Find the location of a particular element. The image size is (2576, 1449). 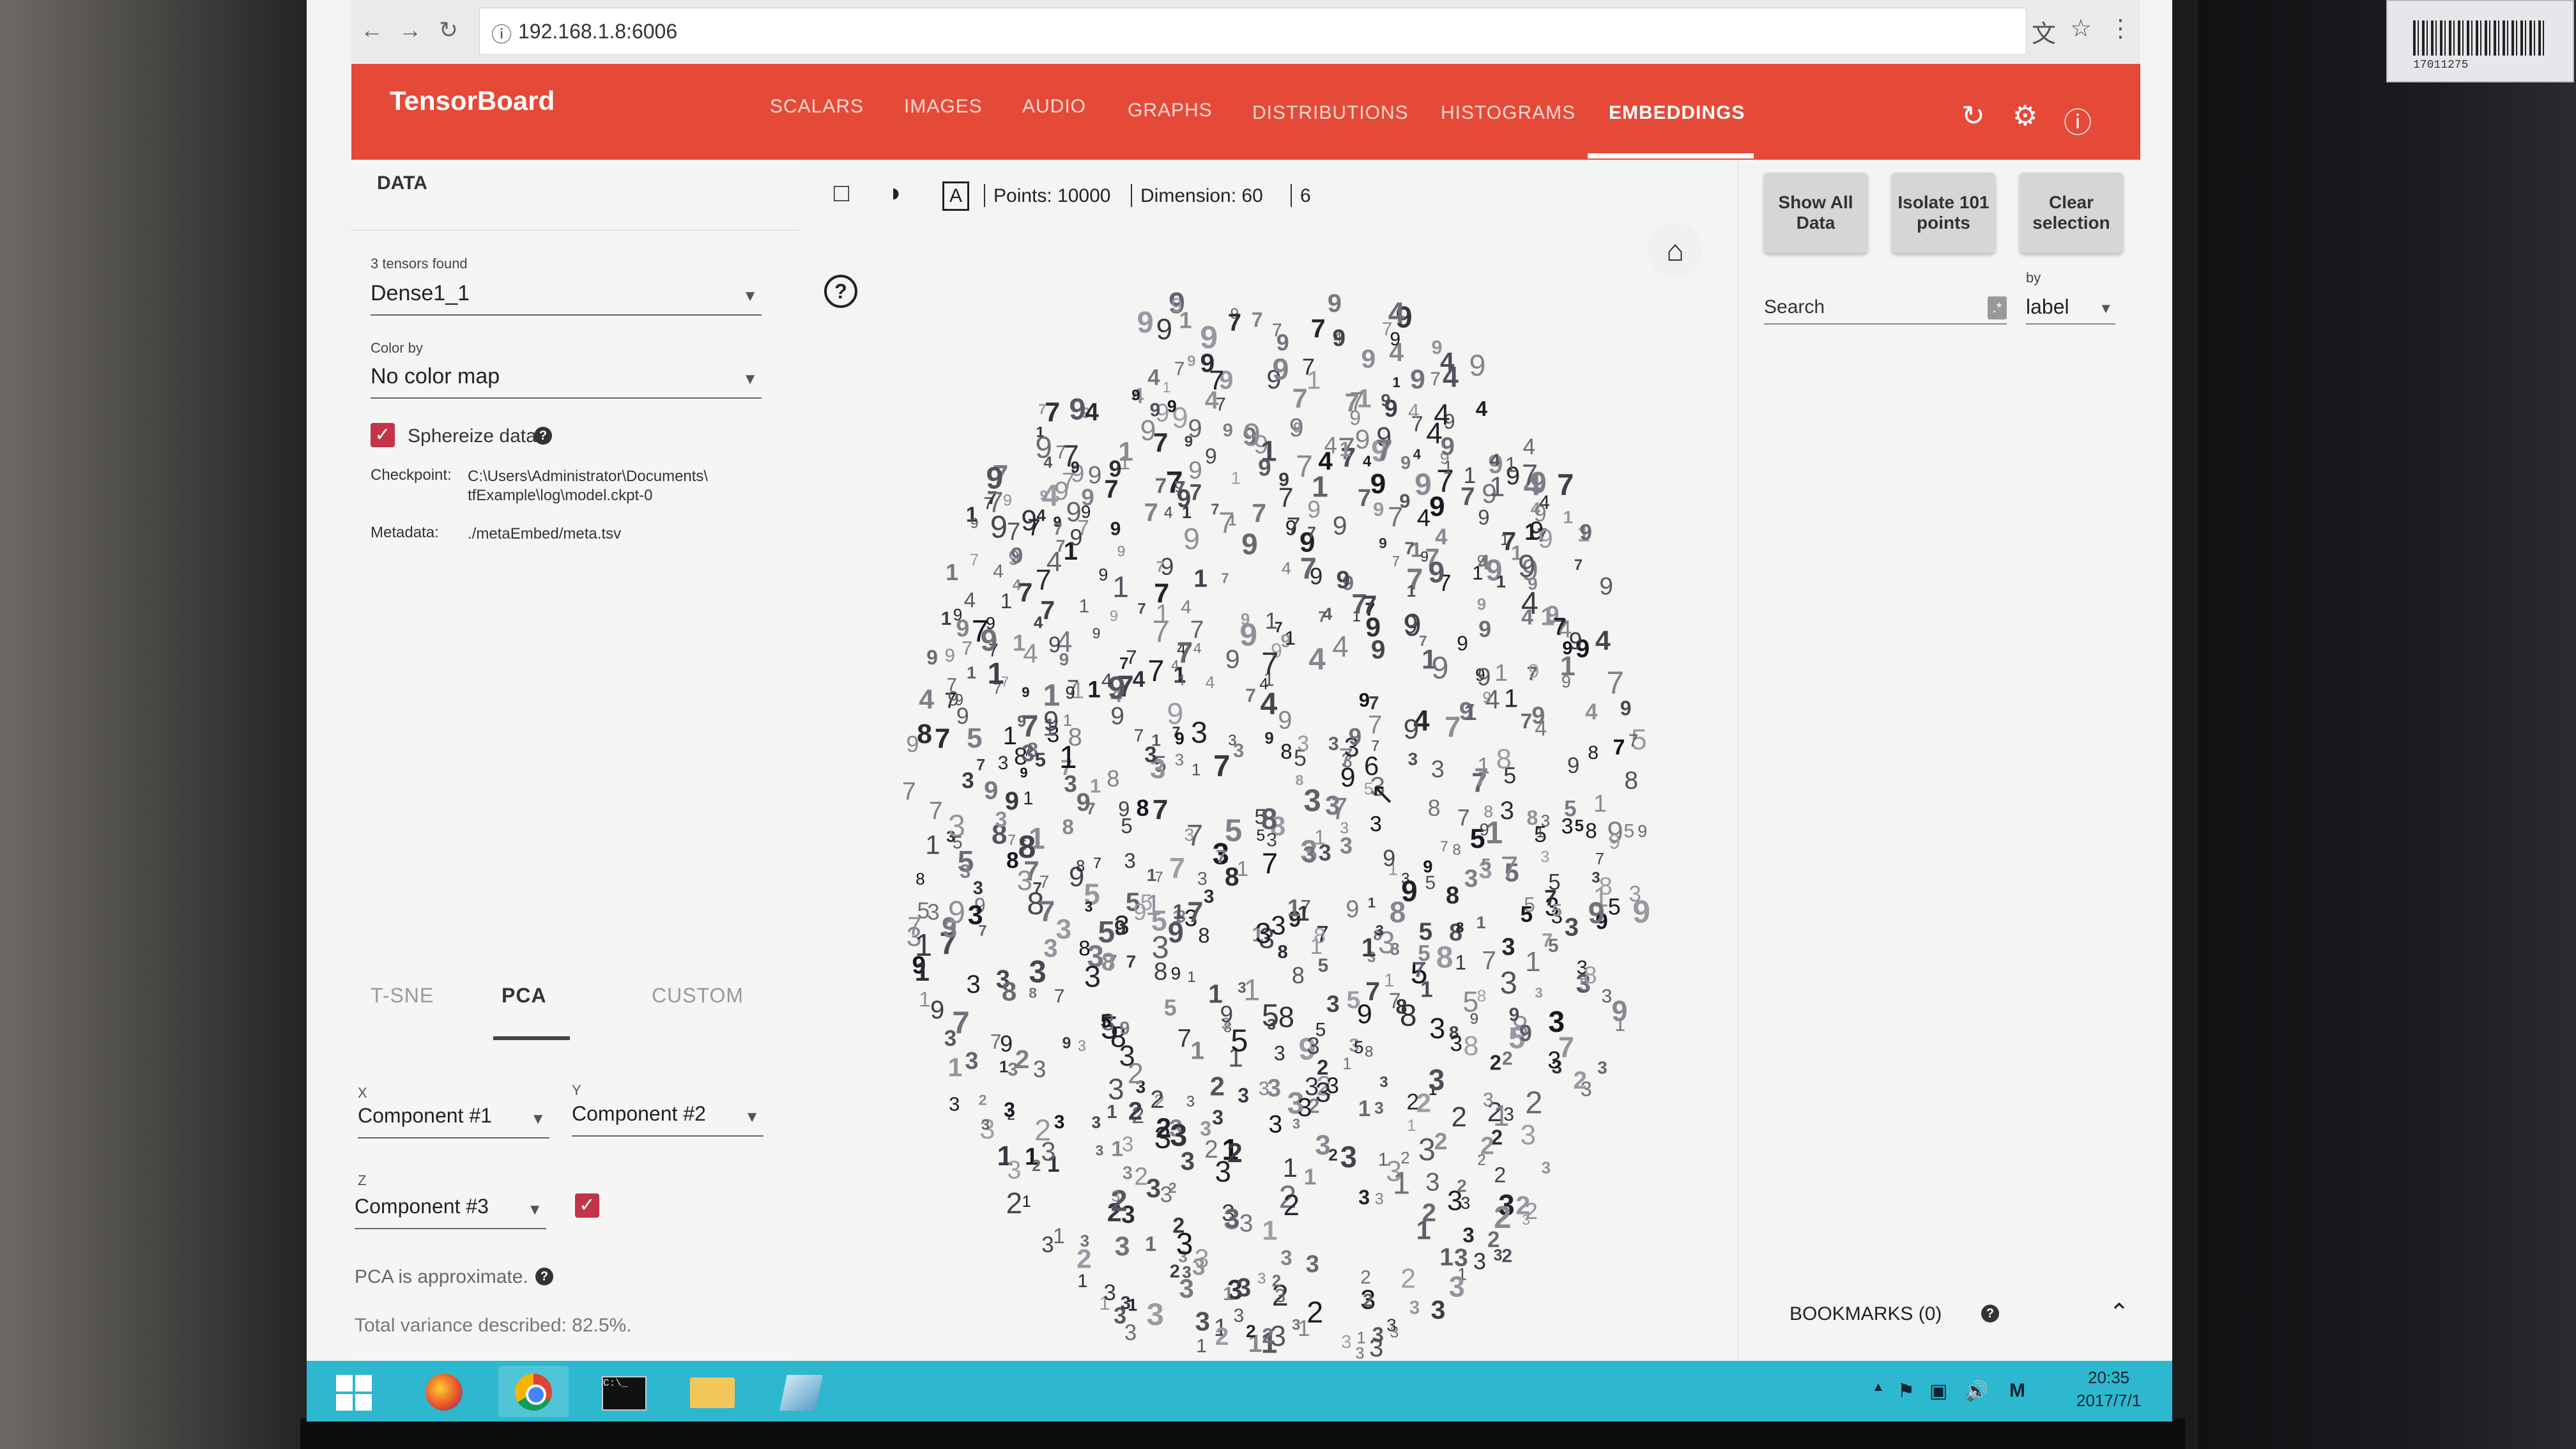

clear-selection-button: Clear selection is located at coordinates (2071, 212).